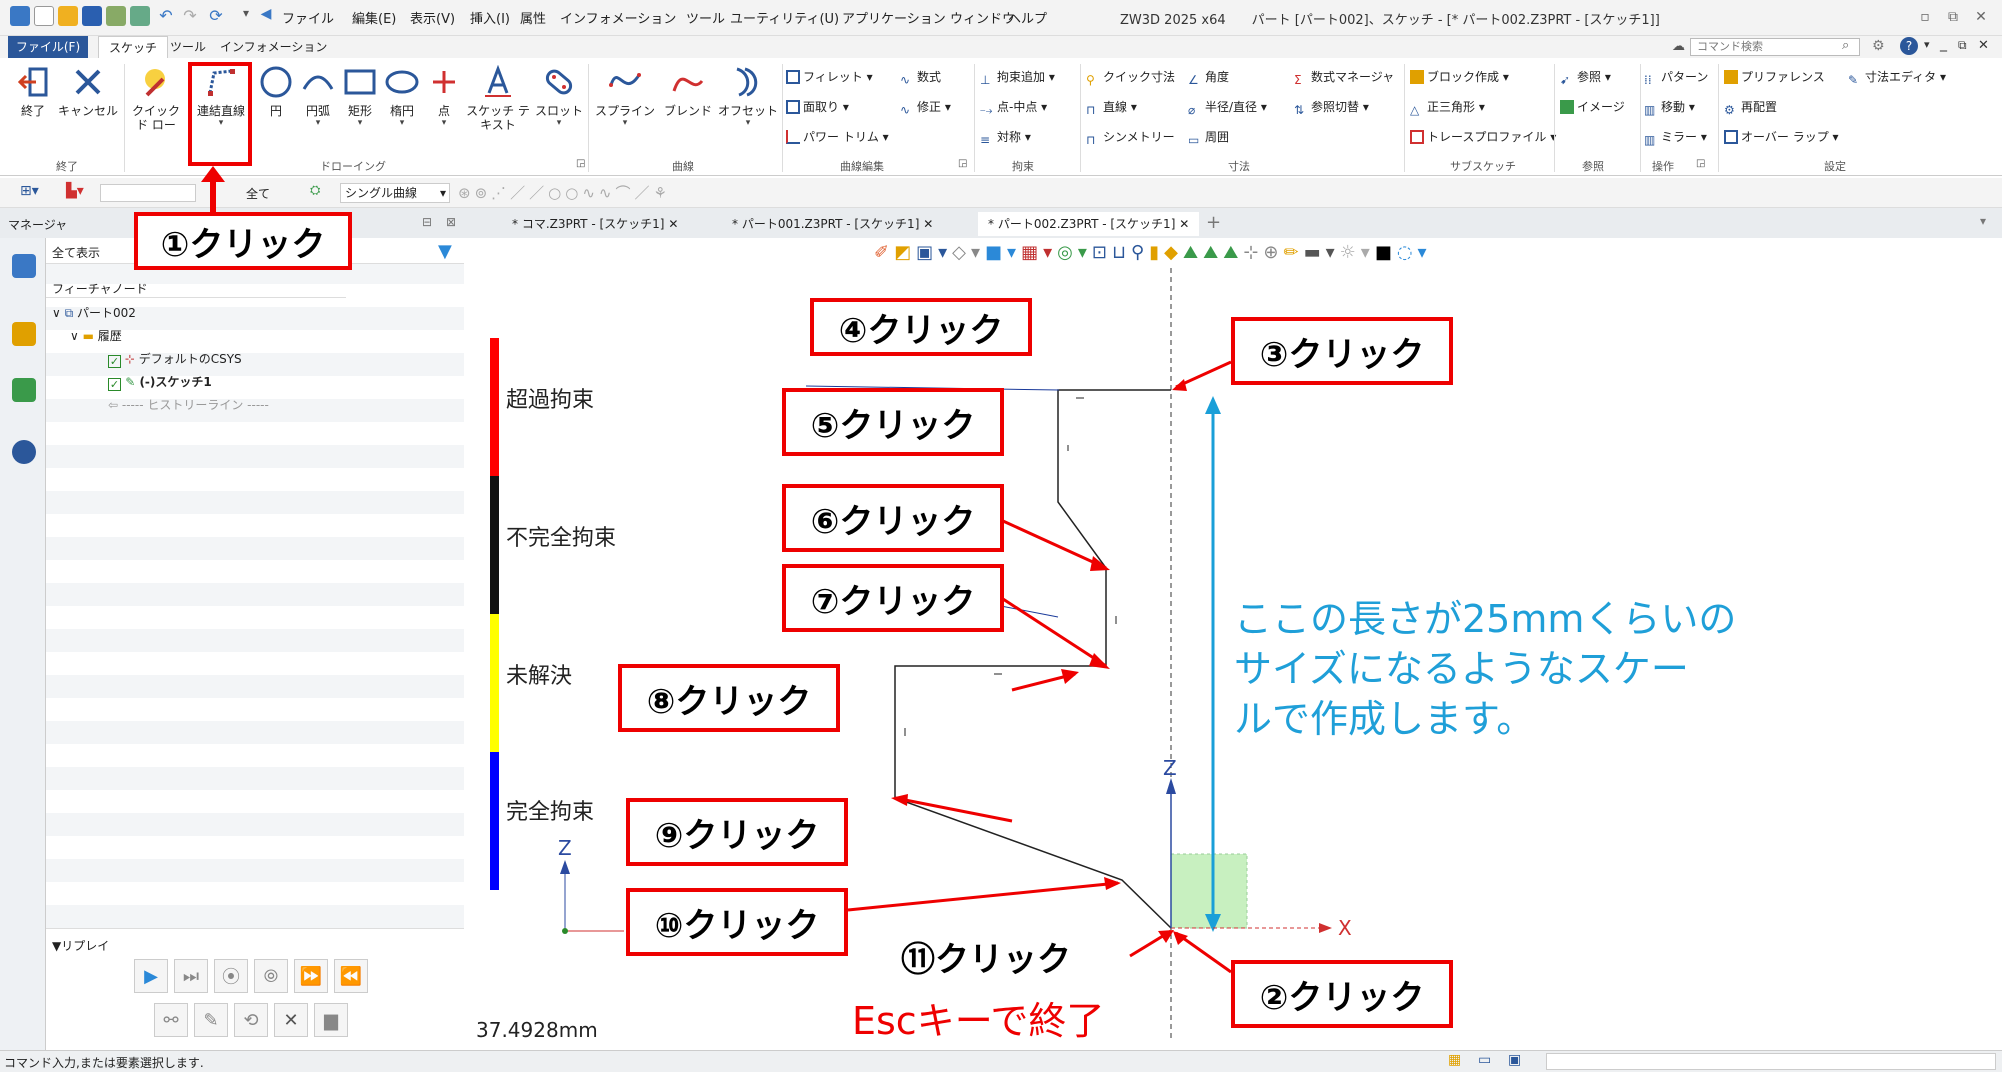 The height and width of the screenshot is (1072, 2002). I want to click on status-input, so click(1771, 1061).